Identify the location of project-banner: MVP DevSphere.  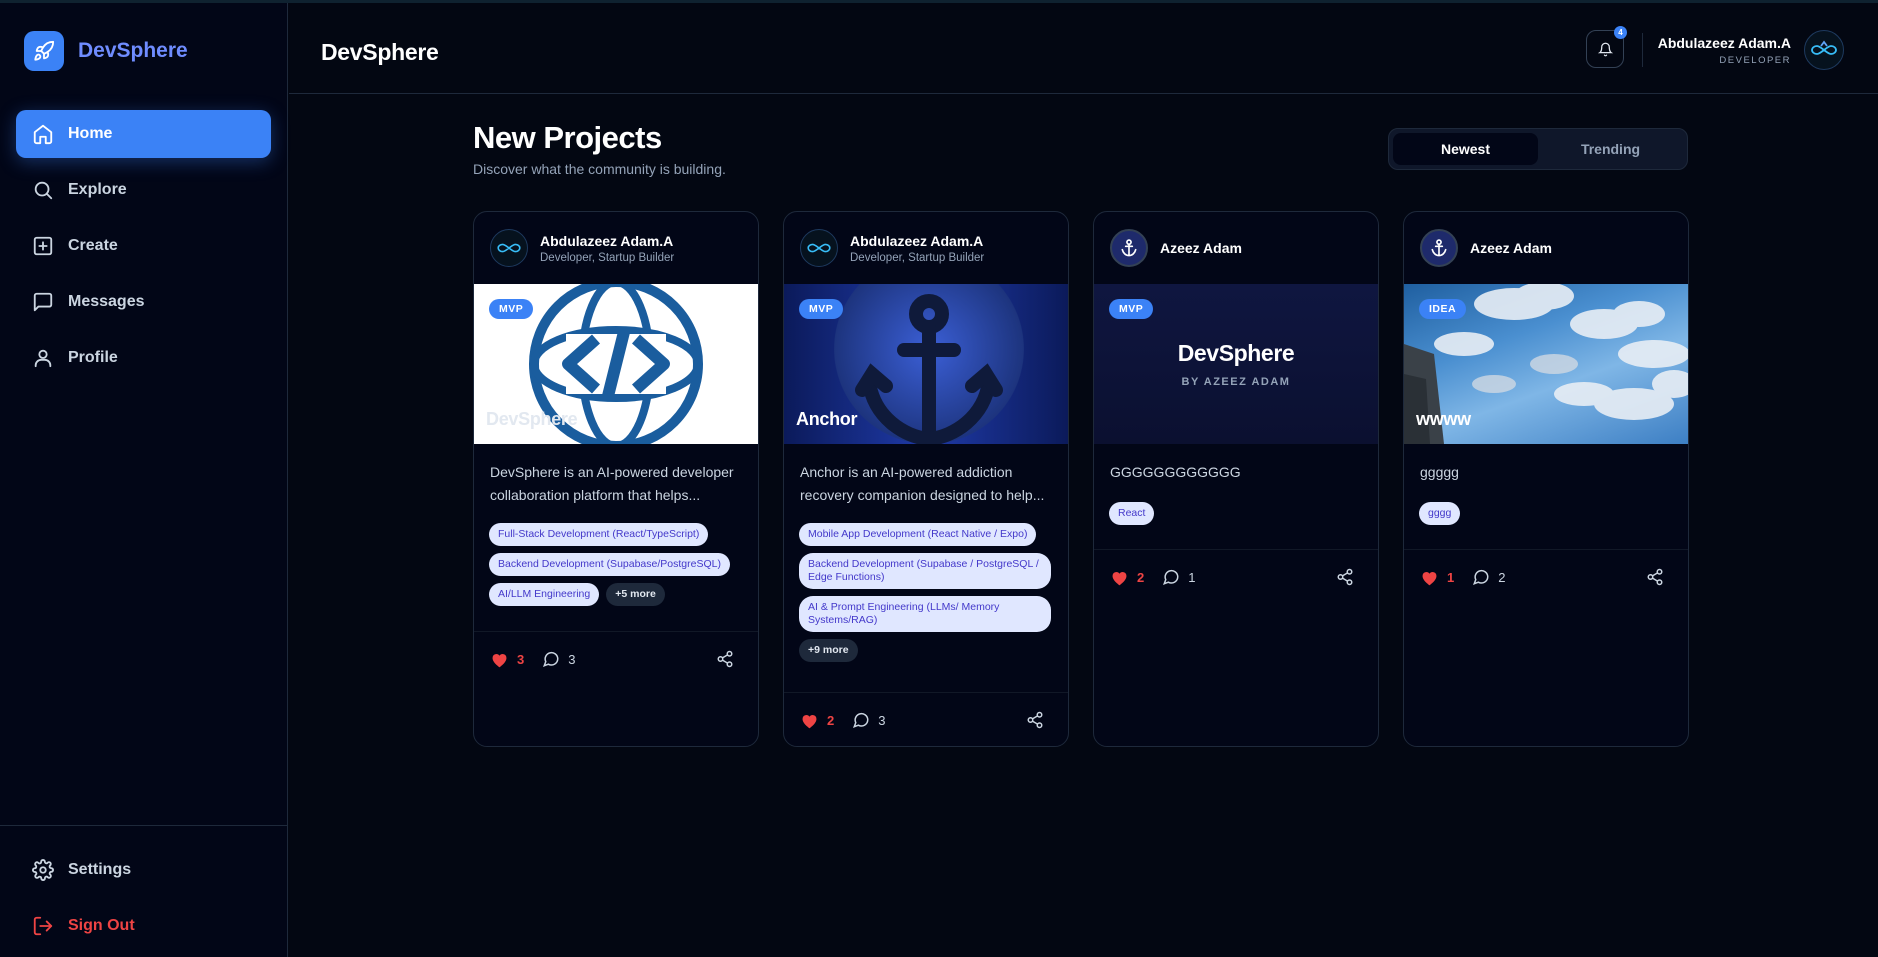
(616, 364).